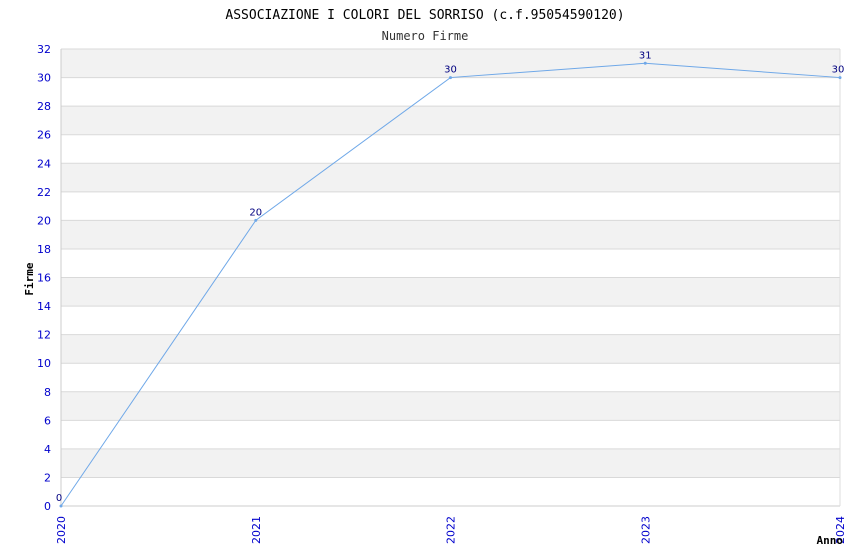 The height and width of the screenshot is (550, 850). I want to click on y-tick-label: 28, so click(44, 106).